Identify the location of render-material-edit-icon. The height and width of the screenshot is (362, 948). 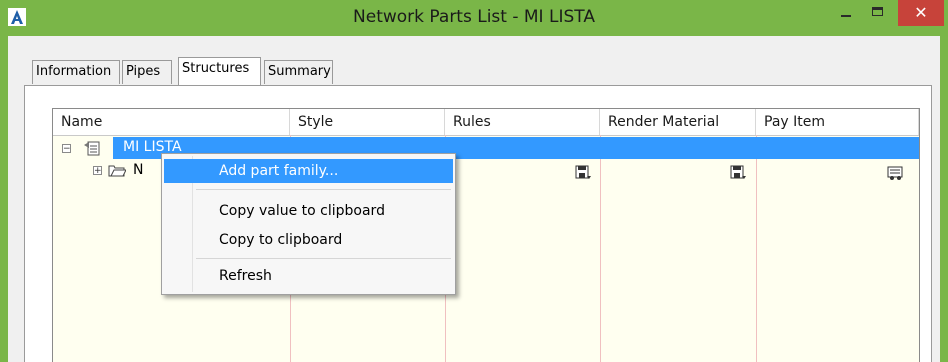
(739, 173).